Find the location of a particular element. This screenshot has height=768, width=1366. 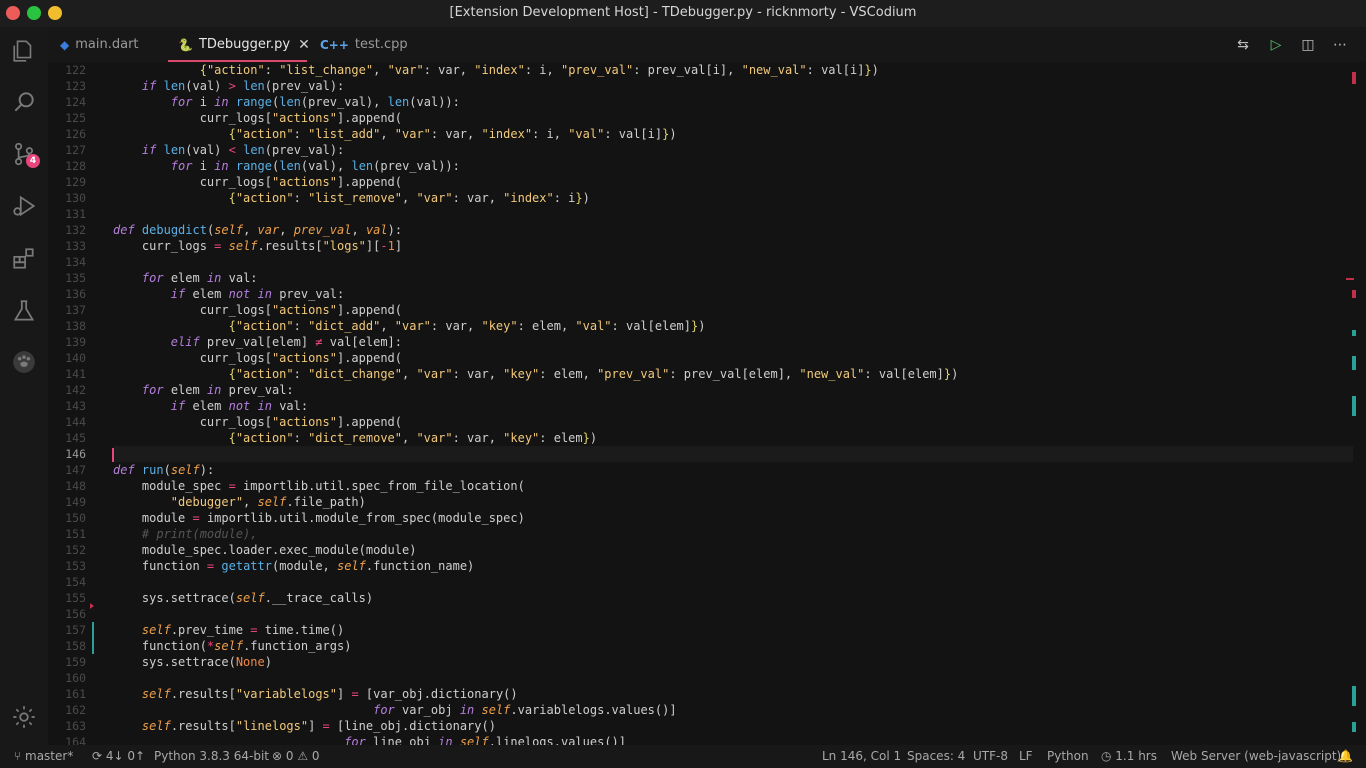

problems-status: ⊗ 0 ⚠ 0 is located at coordinates (296, 756).